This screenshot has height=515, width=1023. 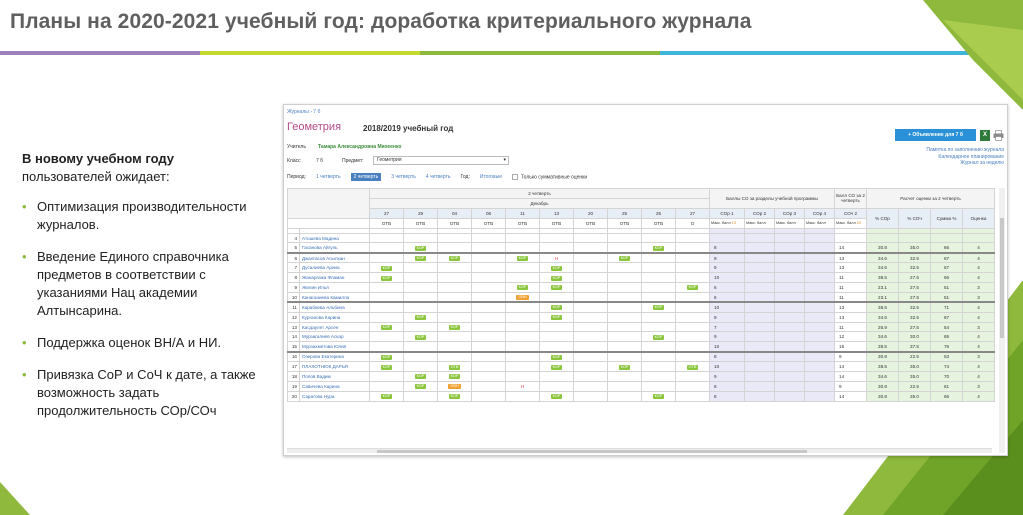 I want to click on student-name: Гасанова Айгуль, so click(x=334, y=248).